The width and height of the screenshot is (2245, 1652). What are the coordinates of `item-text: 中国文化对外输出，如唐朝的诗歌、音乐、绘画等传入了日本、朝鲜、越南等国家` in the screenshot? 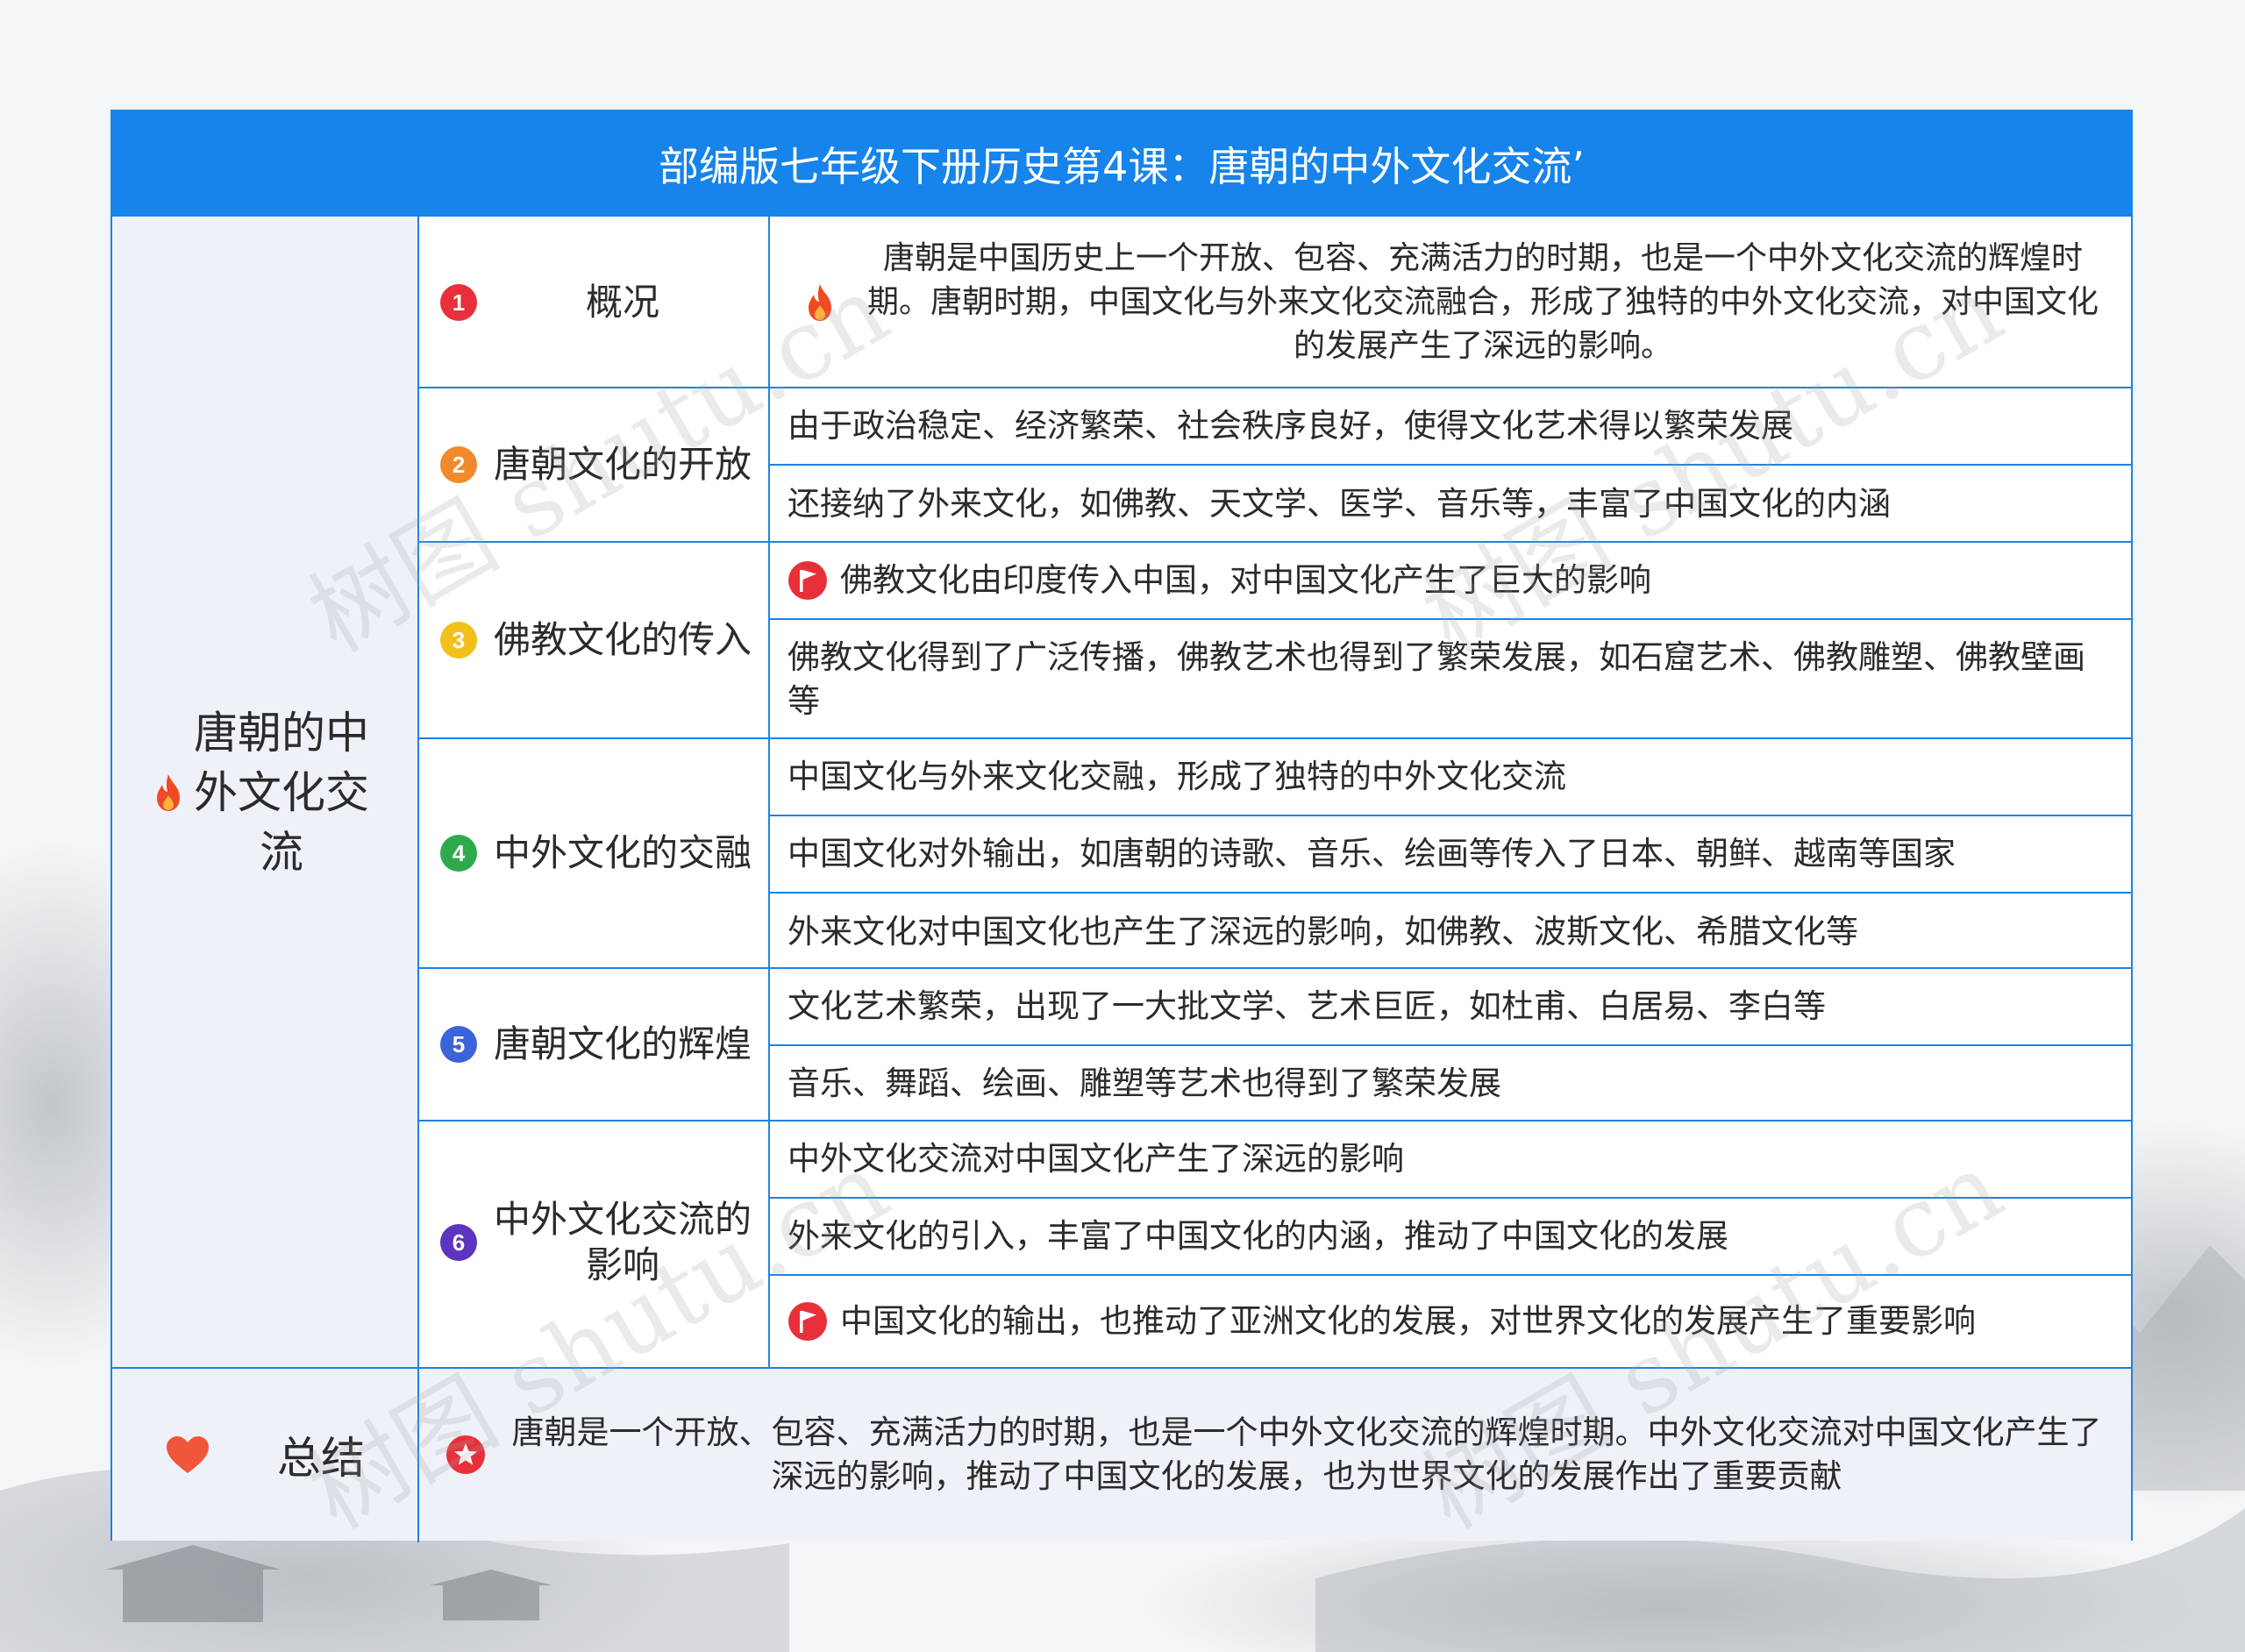 It's located at (1372, 853).